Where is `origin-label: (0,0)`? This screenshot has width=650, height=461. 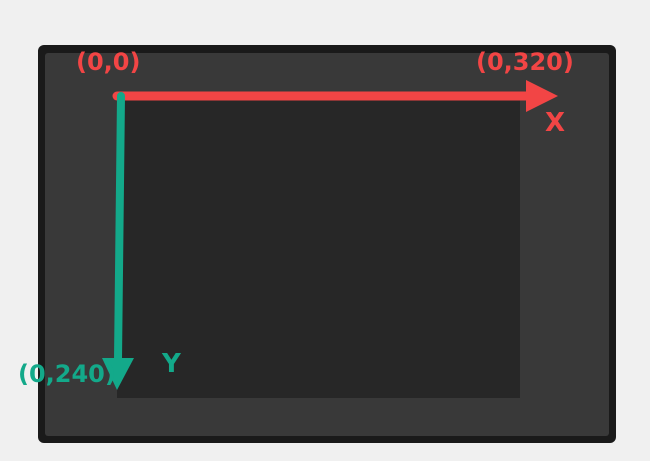
origin-label: (0,0) is located at coordinates (108, 62).